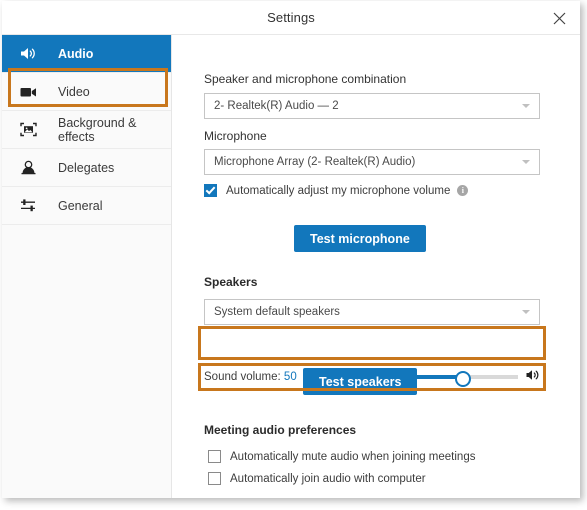 The width and height of the screenshot is (587, 510). What do you see at coordinates (214, 478) in the screenshot?
I see `auto-join-checkbox` at bounding box center [214, 478].